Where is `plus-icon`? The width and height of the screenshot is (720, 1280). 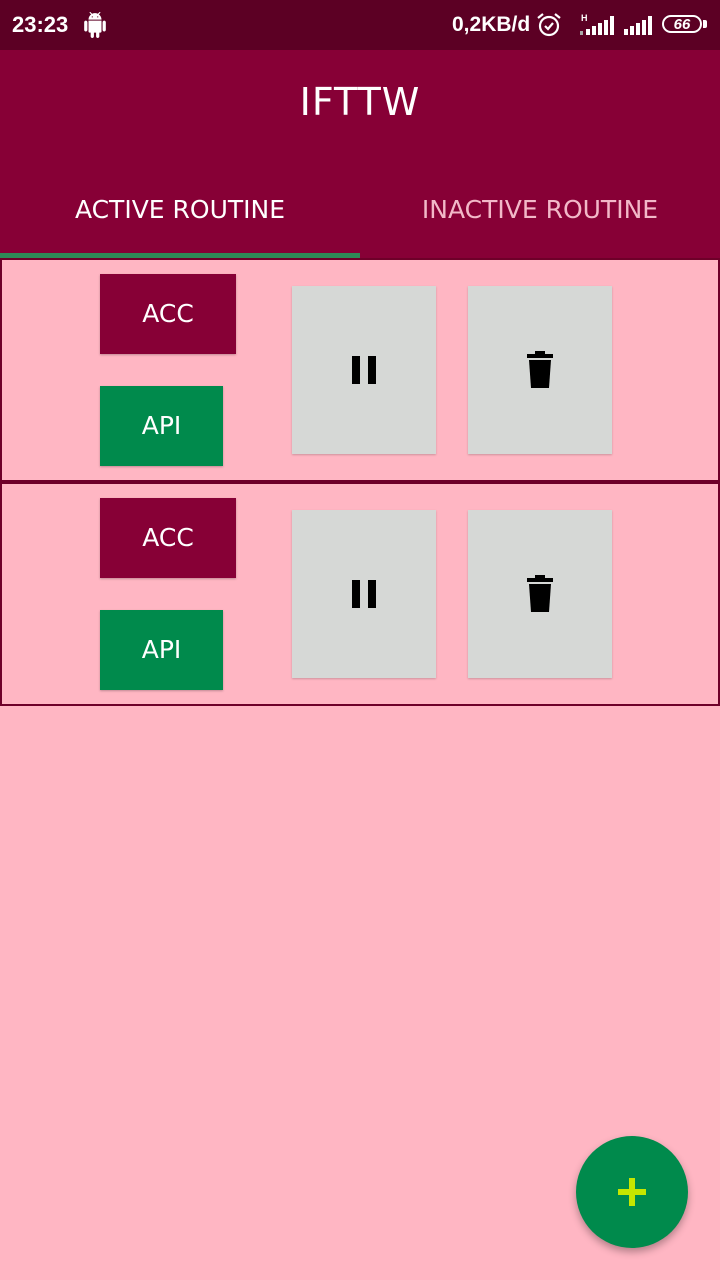 plus-icon is located at coordinates (632, 1192).